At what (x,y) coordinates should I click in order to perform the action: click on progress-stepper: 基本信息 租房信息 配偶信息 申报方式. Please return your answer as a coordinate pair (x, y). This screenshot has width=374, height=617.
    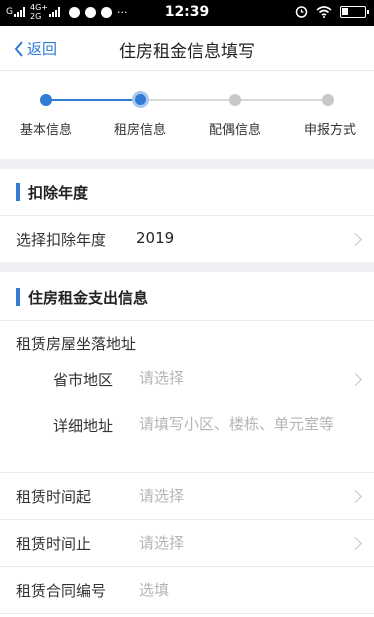
    Looking at the image, I should click on (187, 115).